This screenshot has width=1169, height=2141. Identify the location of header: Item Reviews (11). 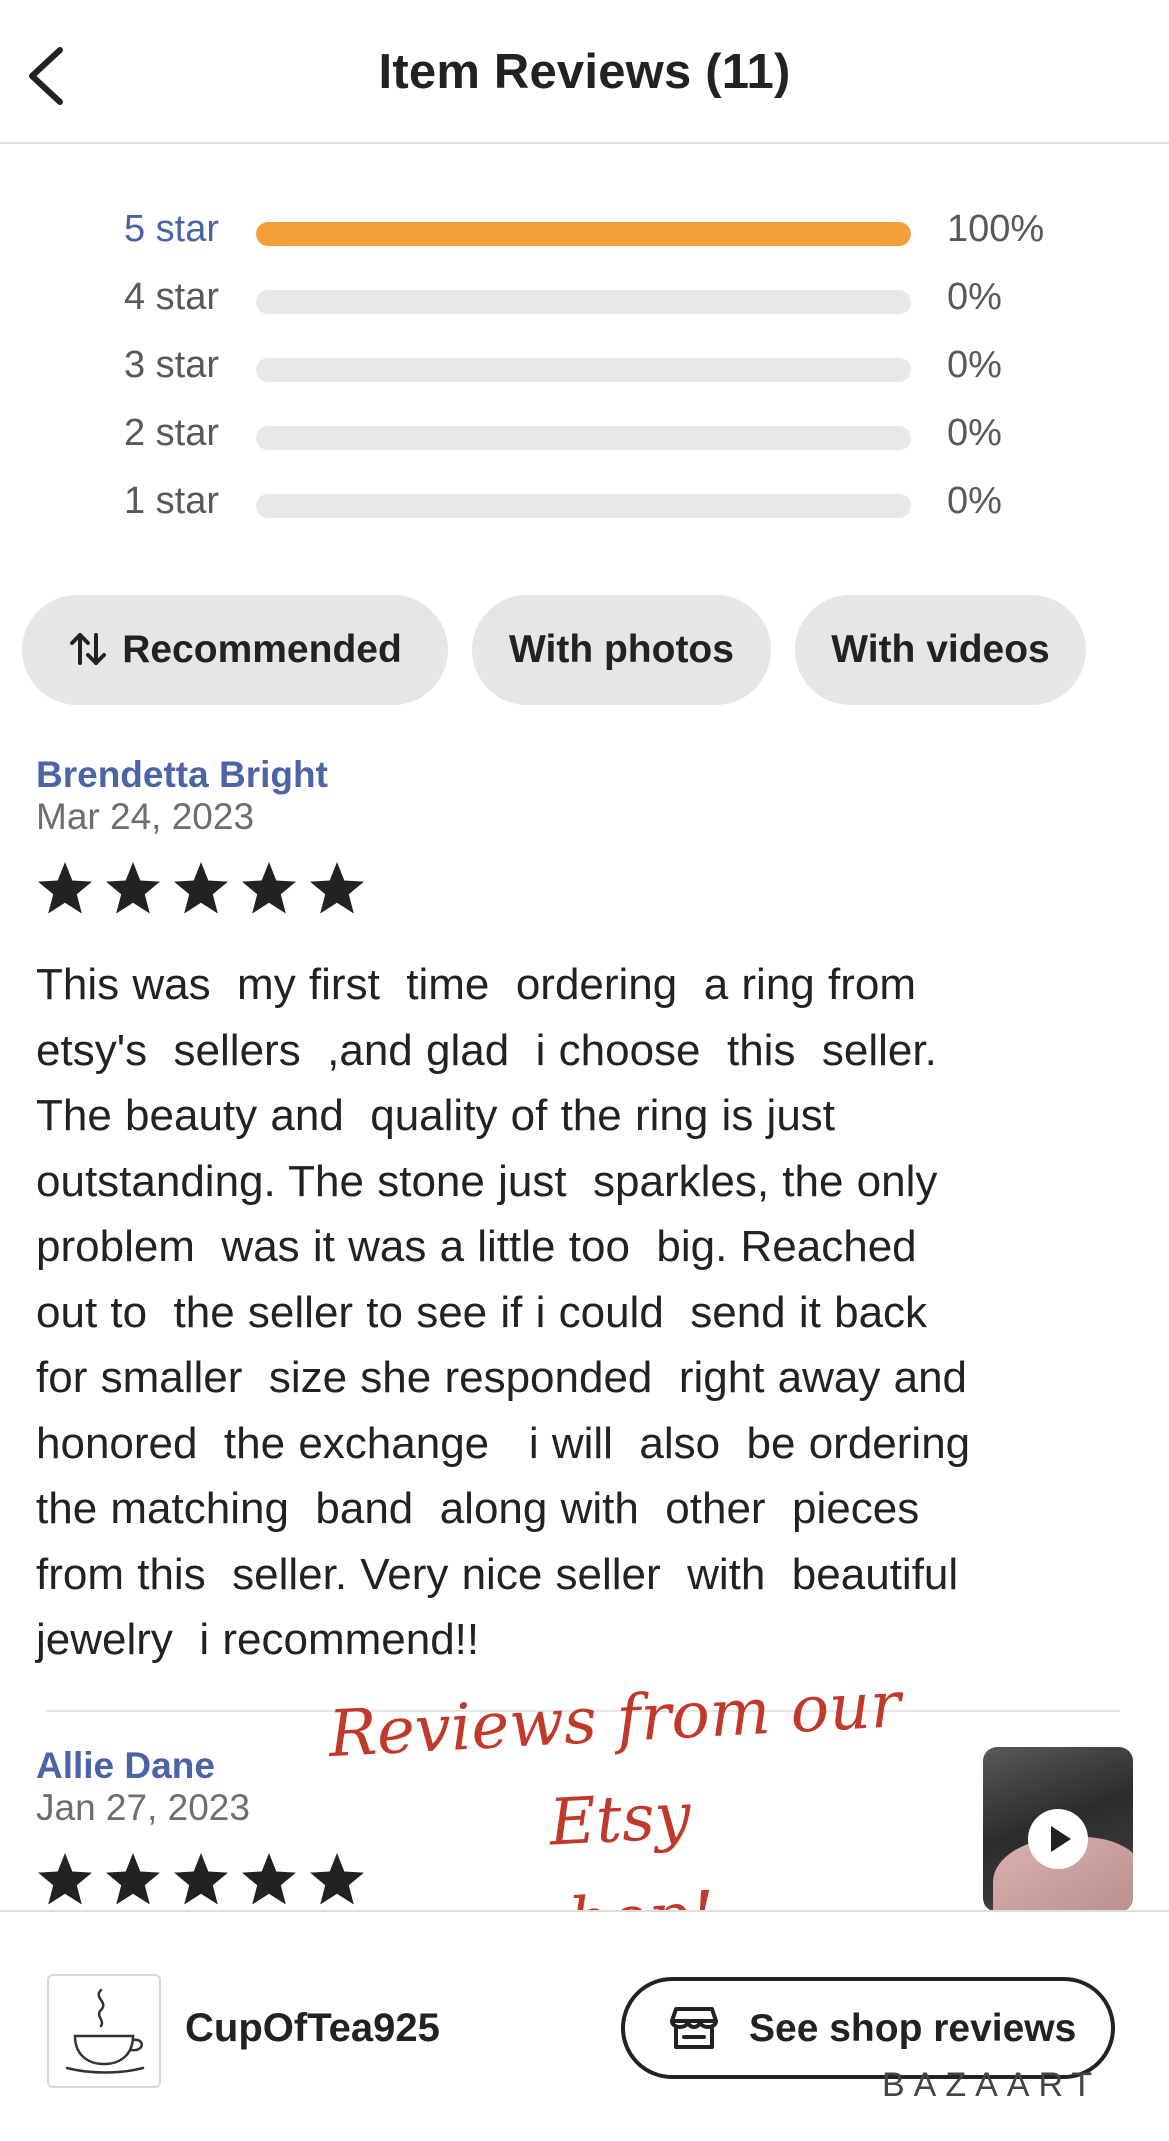
(584, 72).